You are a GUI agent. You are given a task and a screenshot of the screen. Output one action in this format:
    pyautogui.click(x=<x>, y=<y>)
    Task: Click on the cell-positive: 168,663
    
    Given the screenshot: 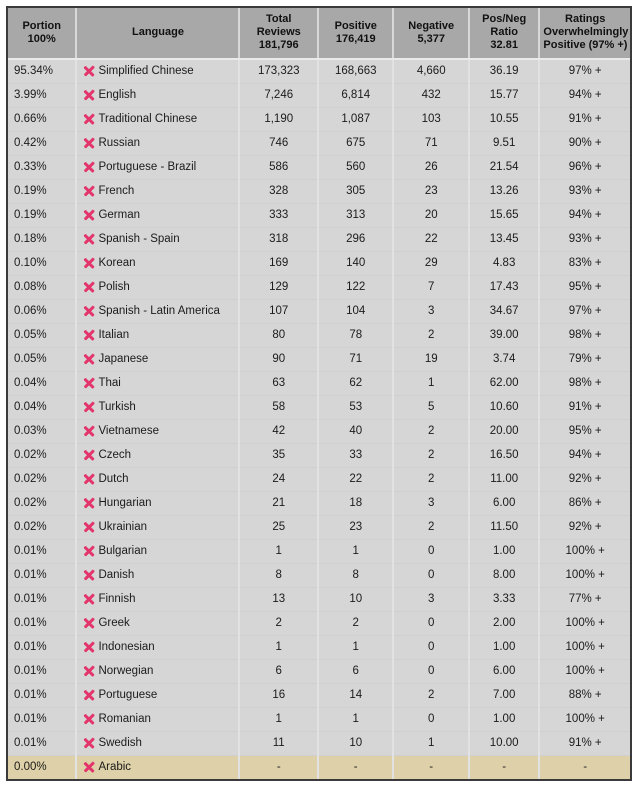 What is the action you would take?
    pyautogui.click(x=356, y=71)
    